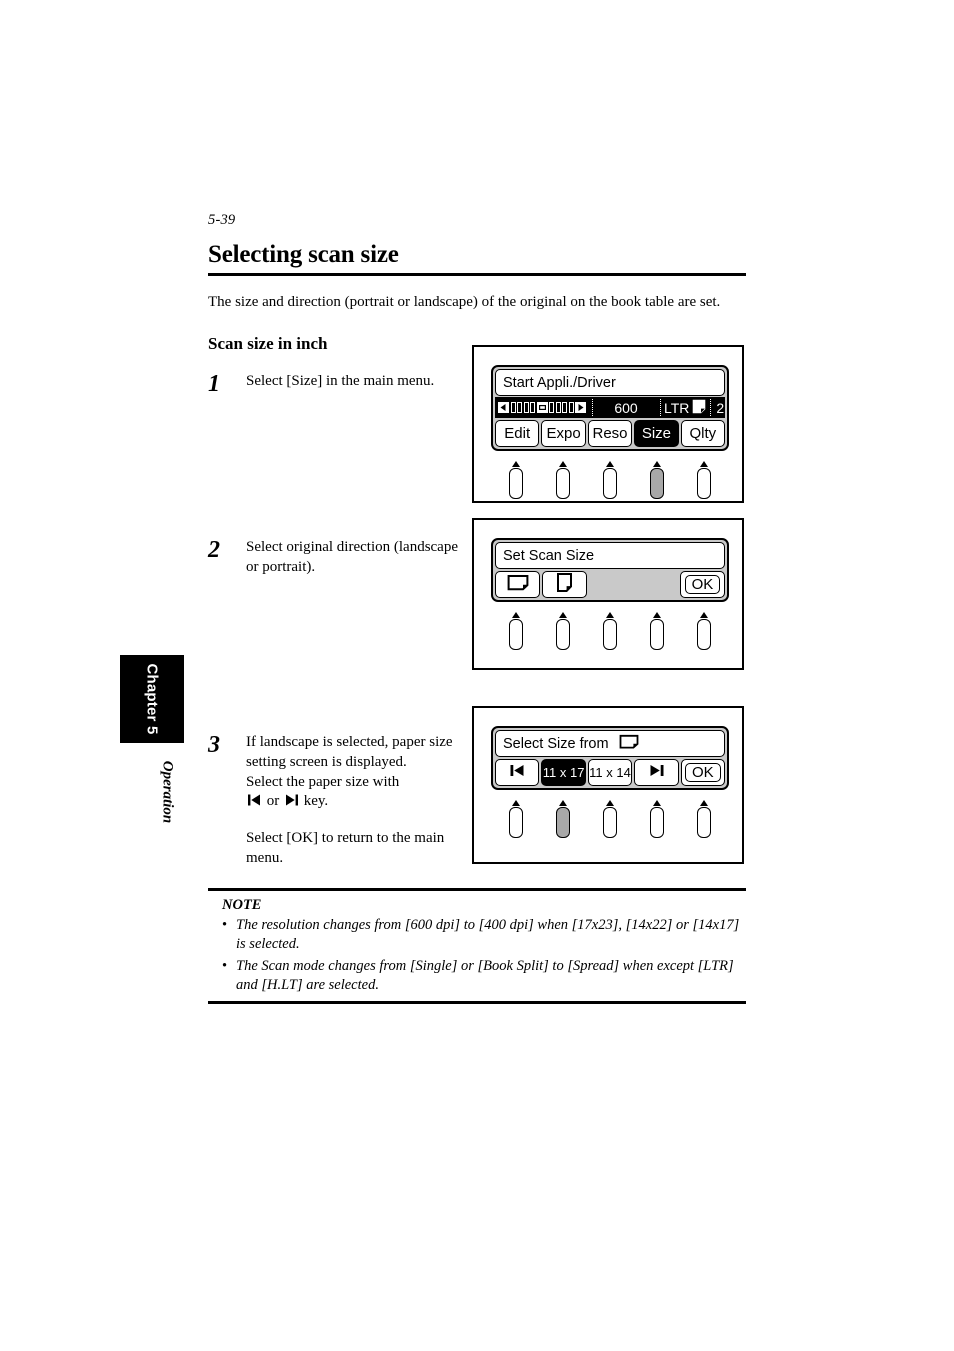  I want to click on step-3-line-2: Select the paper size with, so click(323, 781).